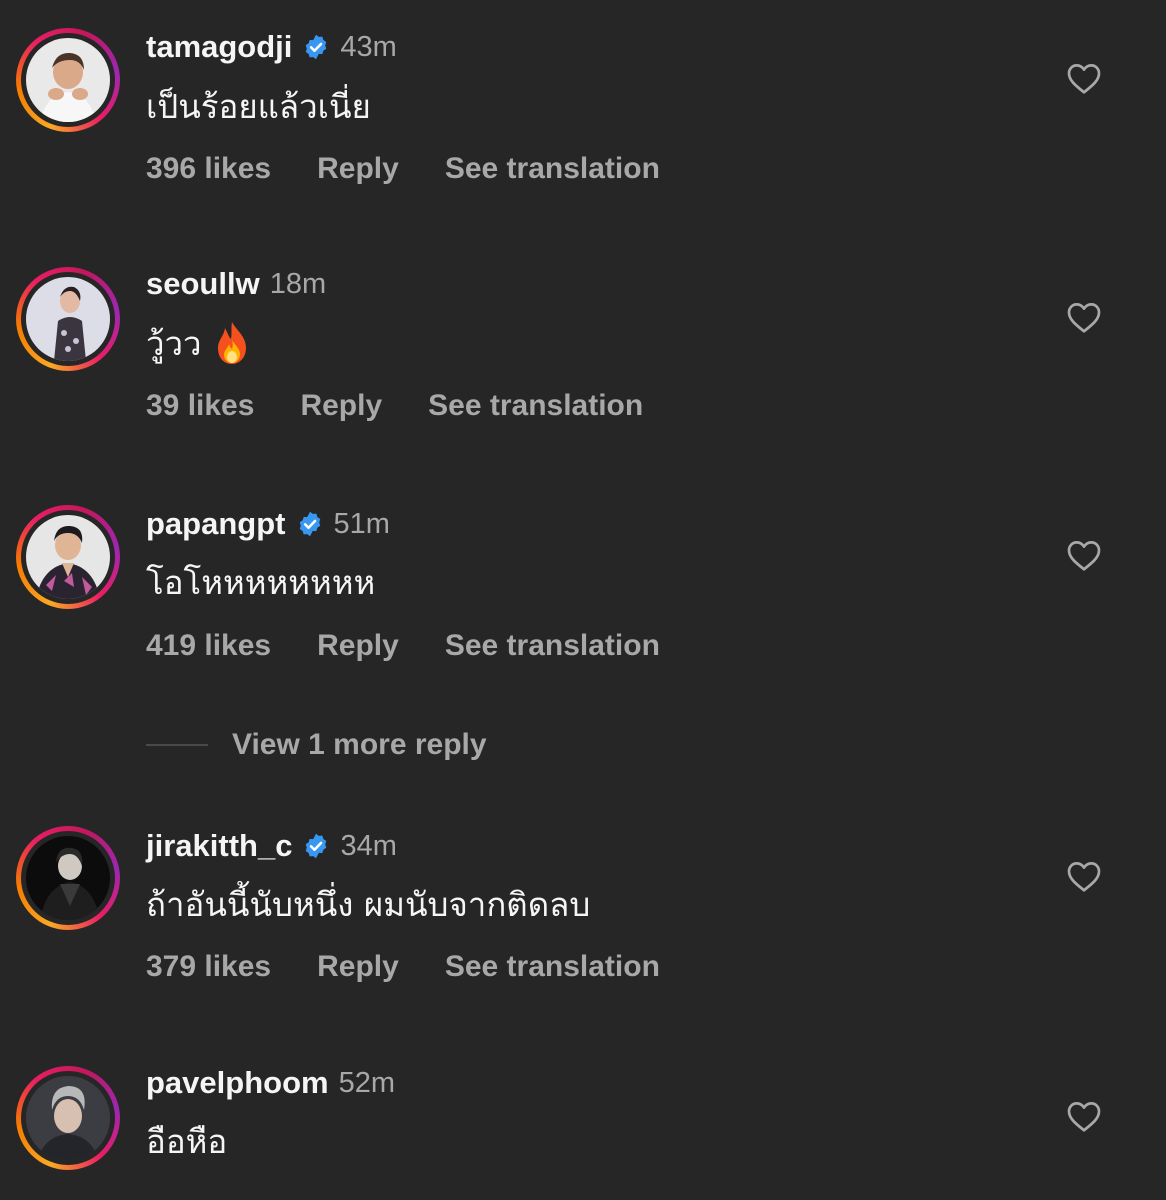 Image resolution: width=1166 pixels, height=1200 pixels. Describe the element at coordinates (219, 846) in the screenshot. I see `username: jirakitth_c` at that location.